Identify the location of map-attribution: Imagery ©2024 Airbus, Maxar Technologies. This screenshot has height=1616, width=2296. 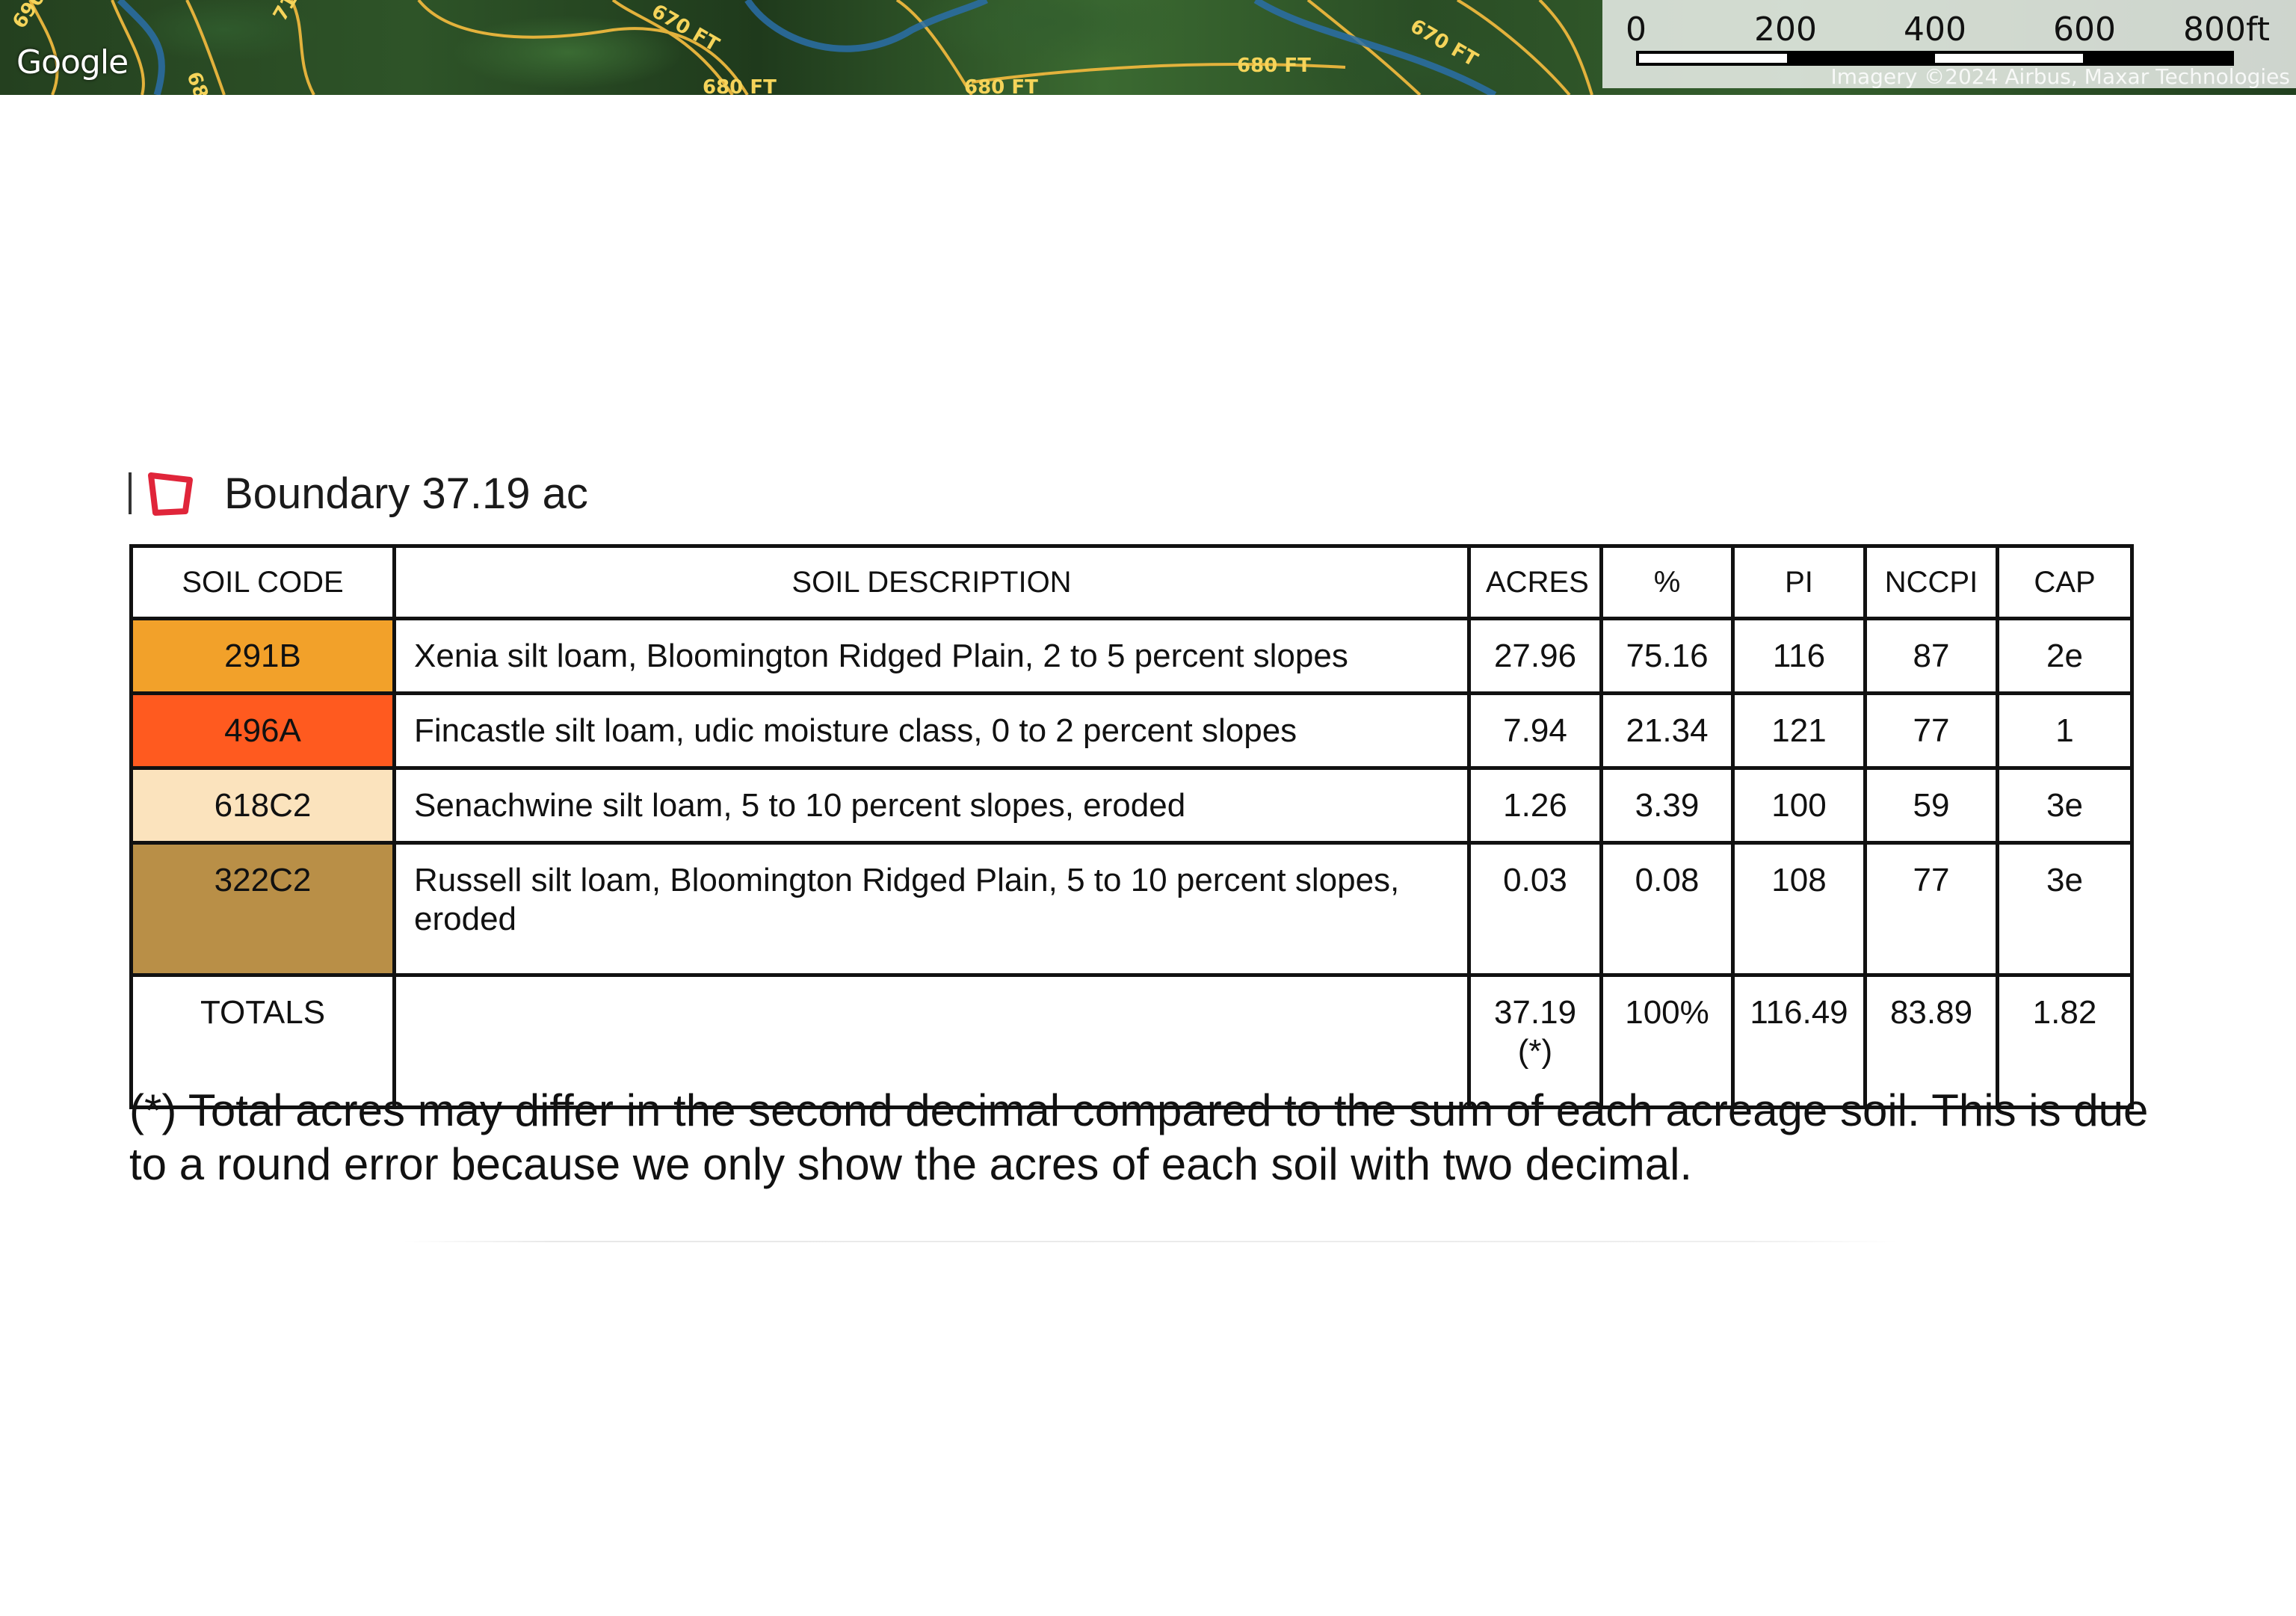
(2060, 76).